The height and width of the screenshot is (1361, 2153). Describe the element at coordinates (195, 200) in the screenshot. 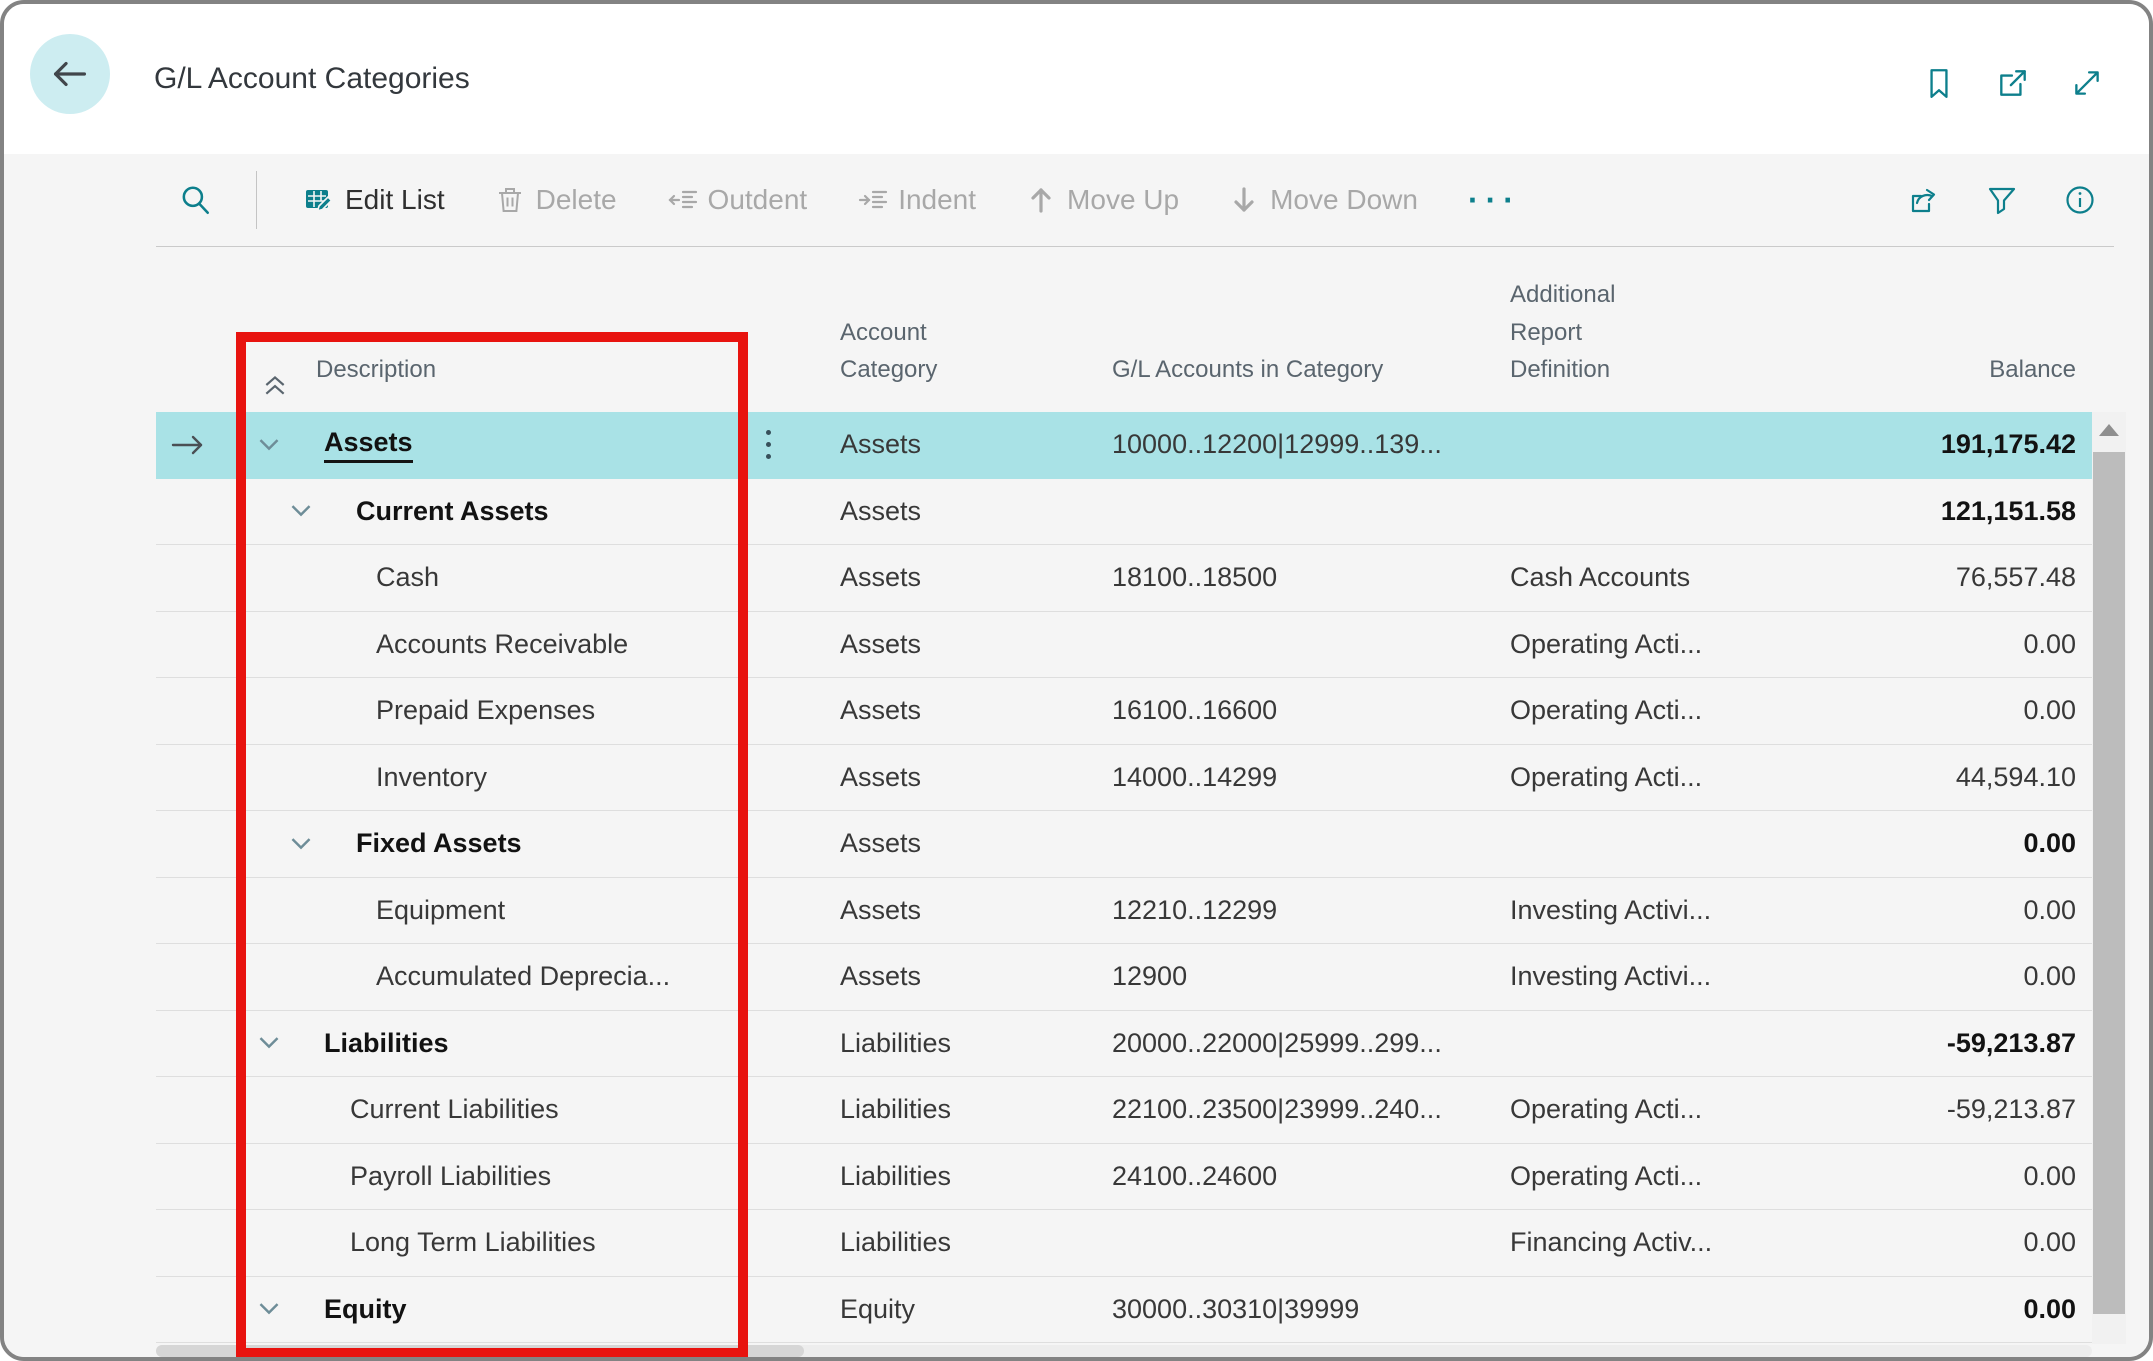

I see `search-icon` at that location.